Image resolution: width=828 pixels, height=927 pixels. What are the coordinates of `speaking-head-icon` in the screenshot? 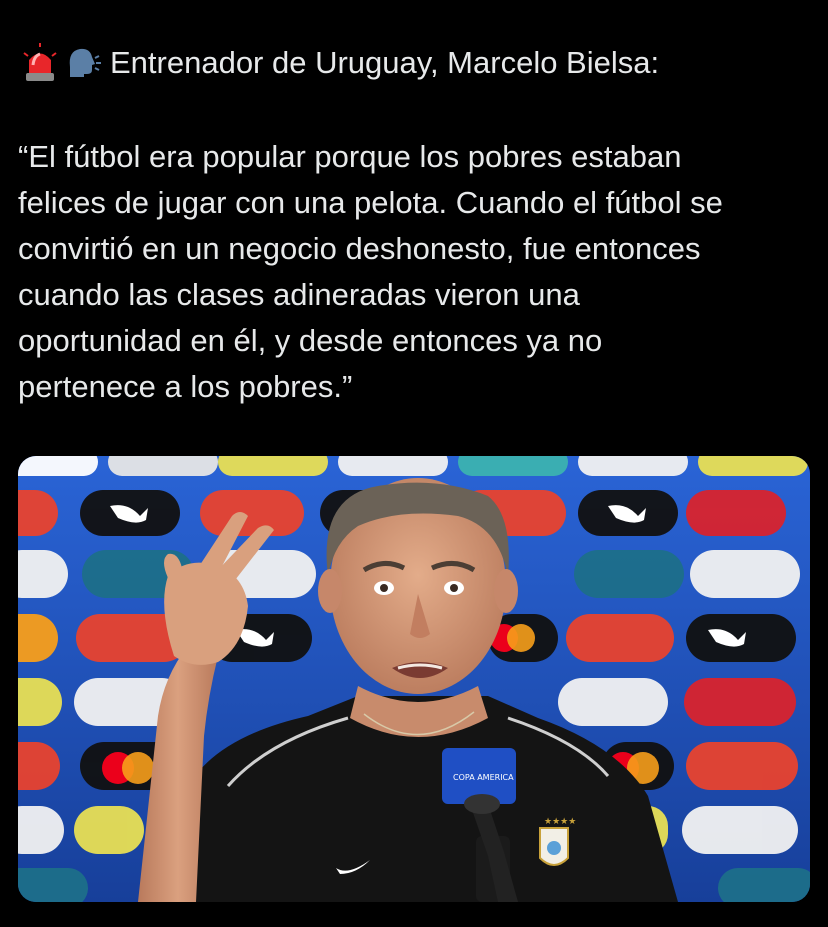 It's located at (84, 63).